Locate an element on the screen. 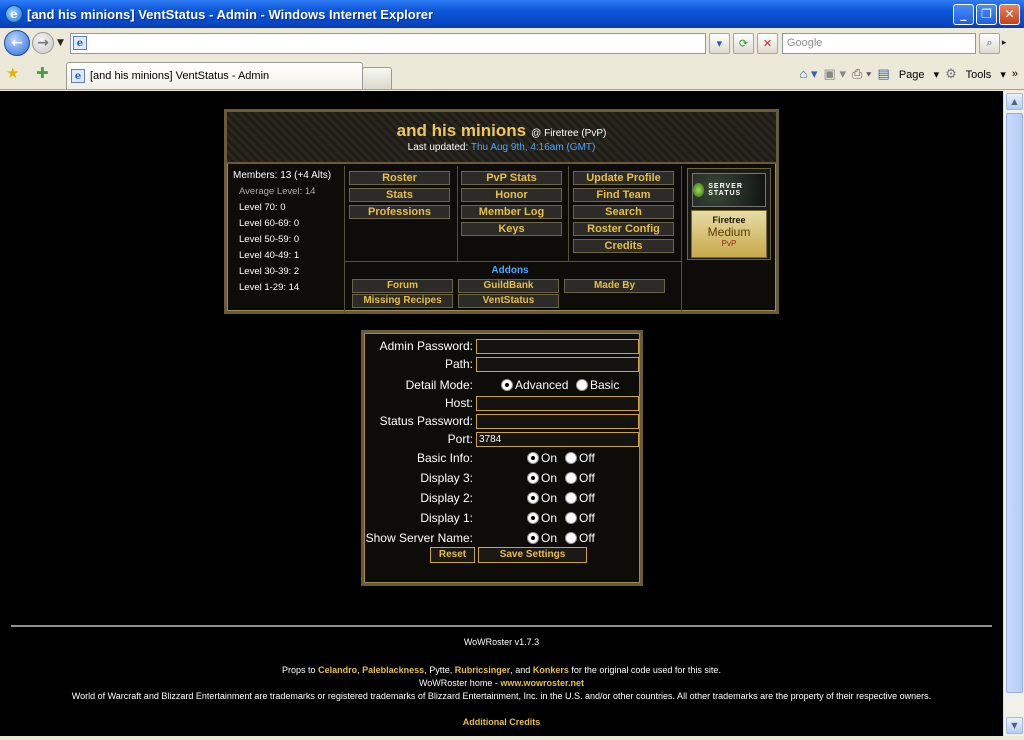  nav-credits-button: Credits is located at coordinates (623, 246).